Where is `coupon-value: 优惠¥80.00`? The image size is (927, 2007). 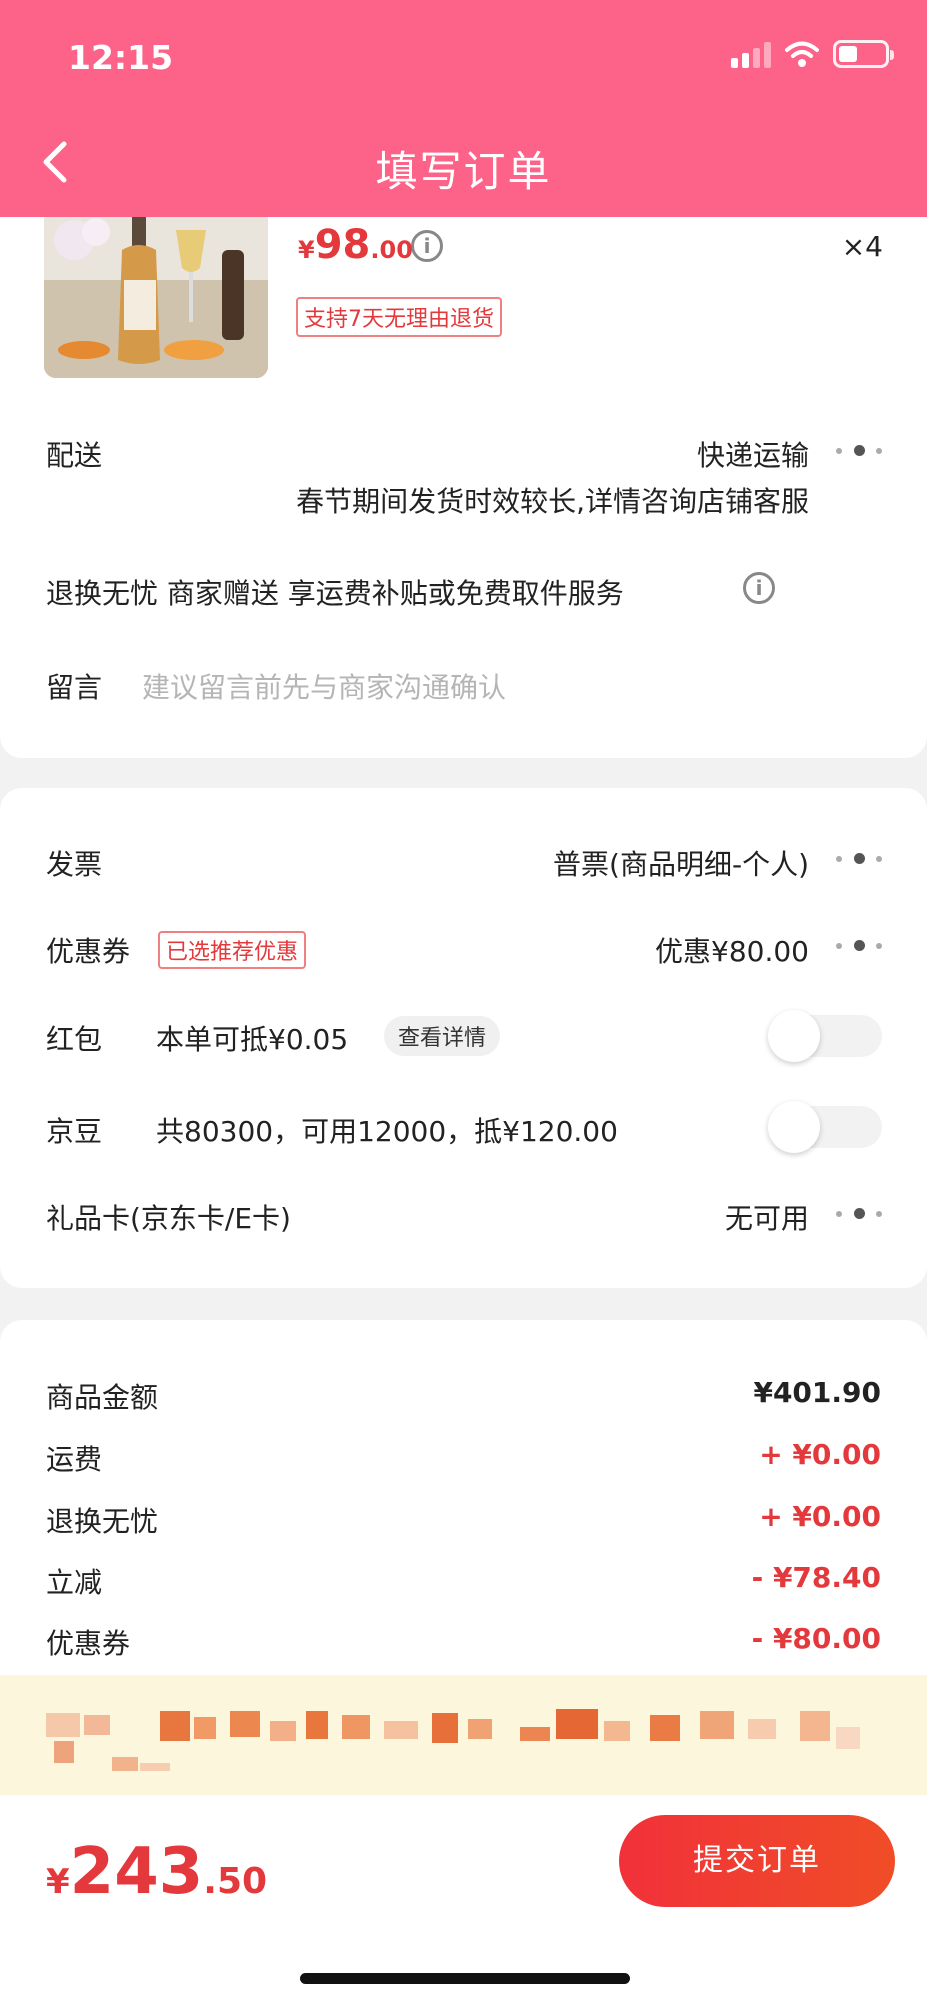
coupon-value: 优惠¥80.00 is located at coordinates (732, 950).